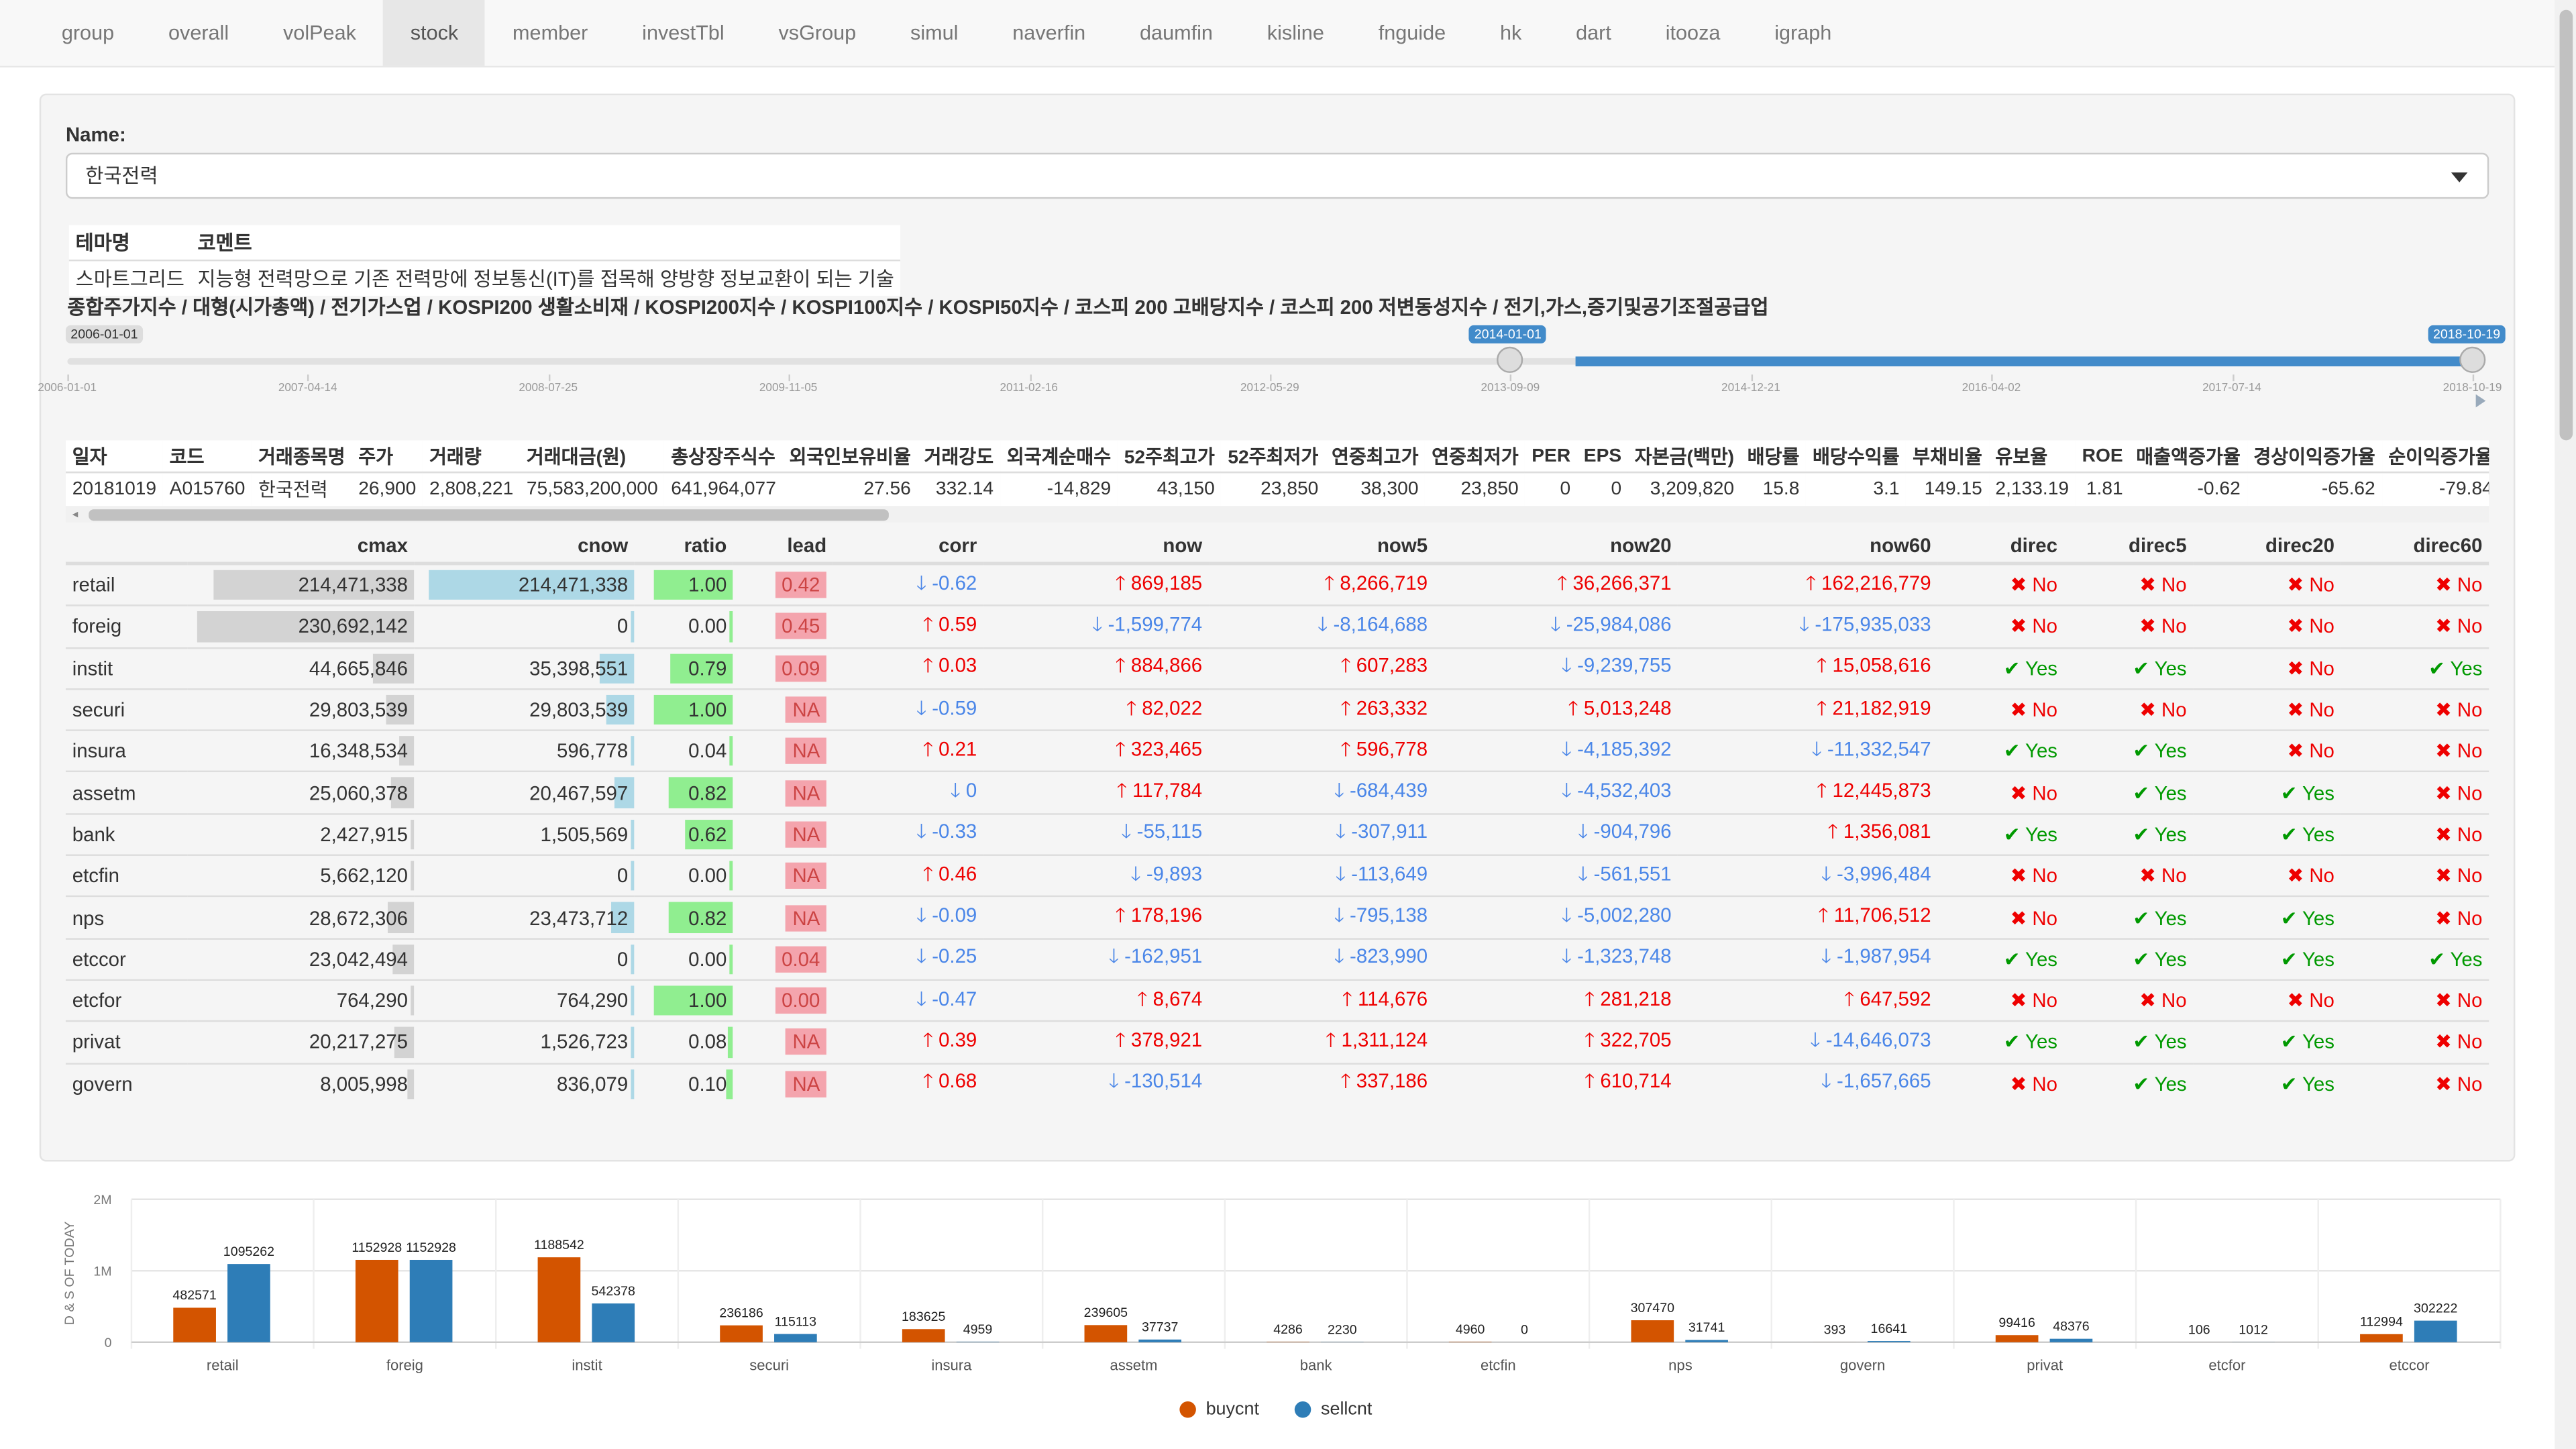  What do you see at coordinates (1556, 547) in the screenshot?
I see `column-header: now20` at bounding box center [1556, 547].